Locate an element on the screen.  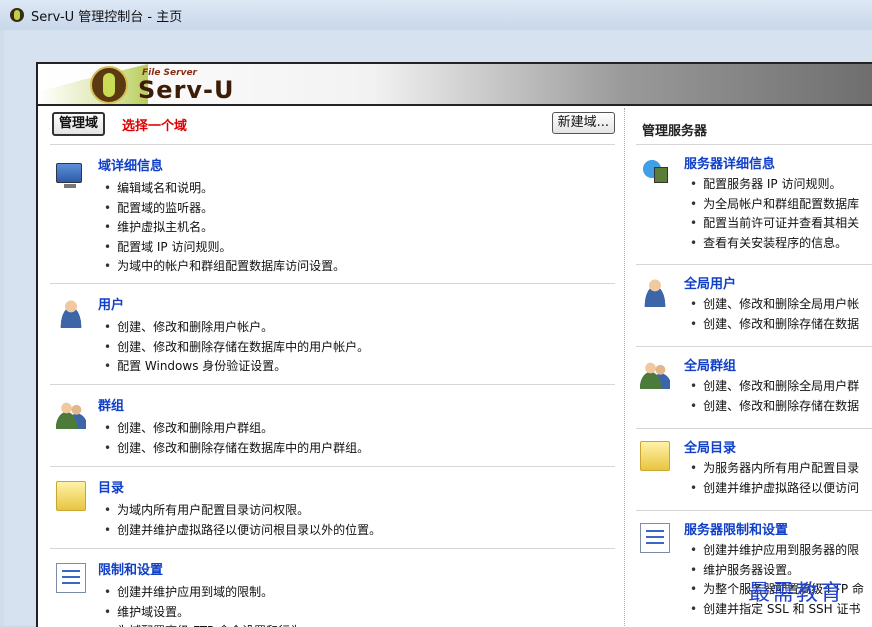
section-item: 为域中的帐户和群组配置数据库访问设置。 is located at coordinates (224, 267).